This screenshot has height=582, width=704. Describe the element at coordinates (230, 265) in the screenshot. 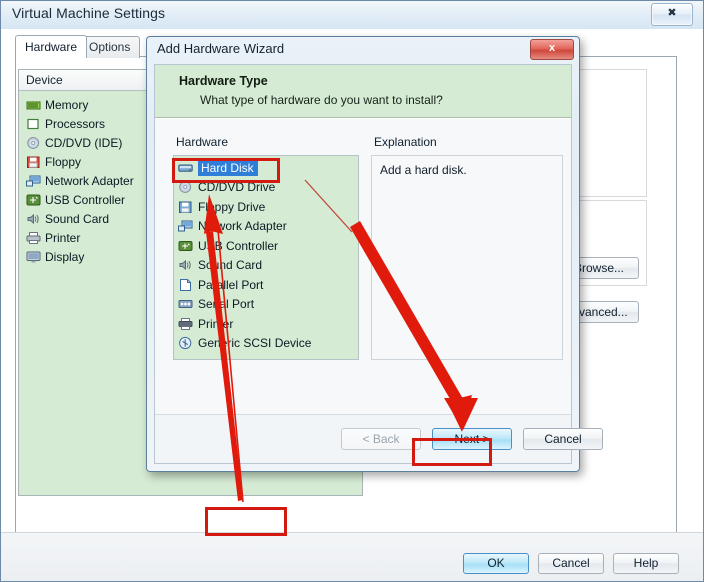

I see `hardware-list-item-label: Sound Card` at that location.